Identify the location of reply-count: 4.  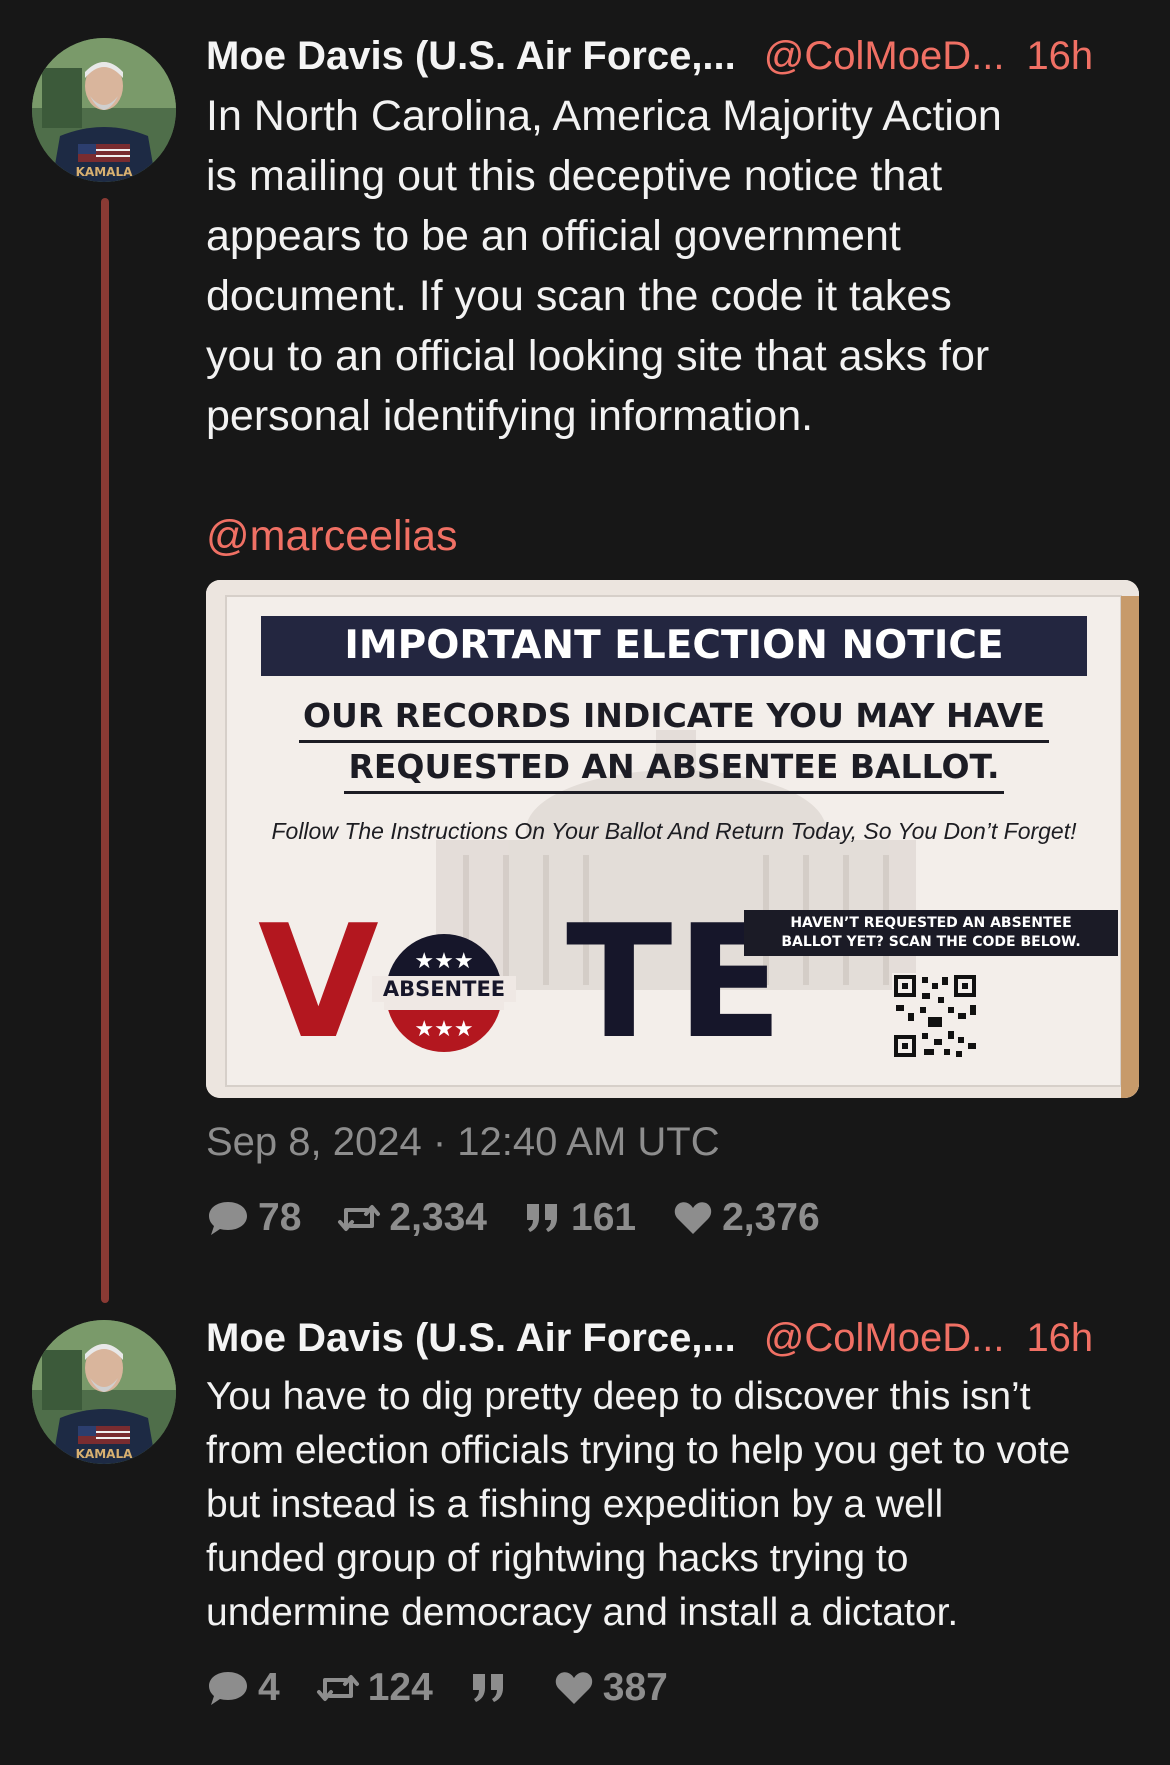
(269, 1687).